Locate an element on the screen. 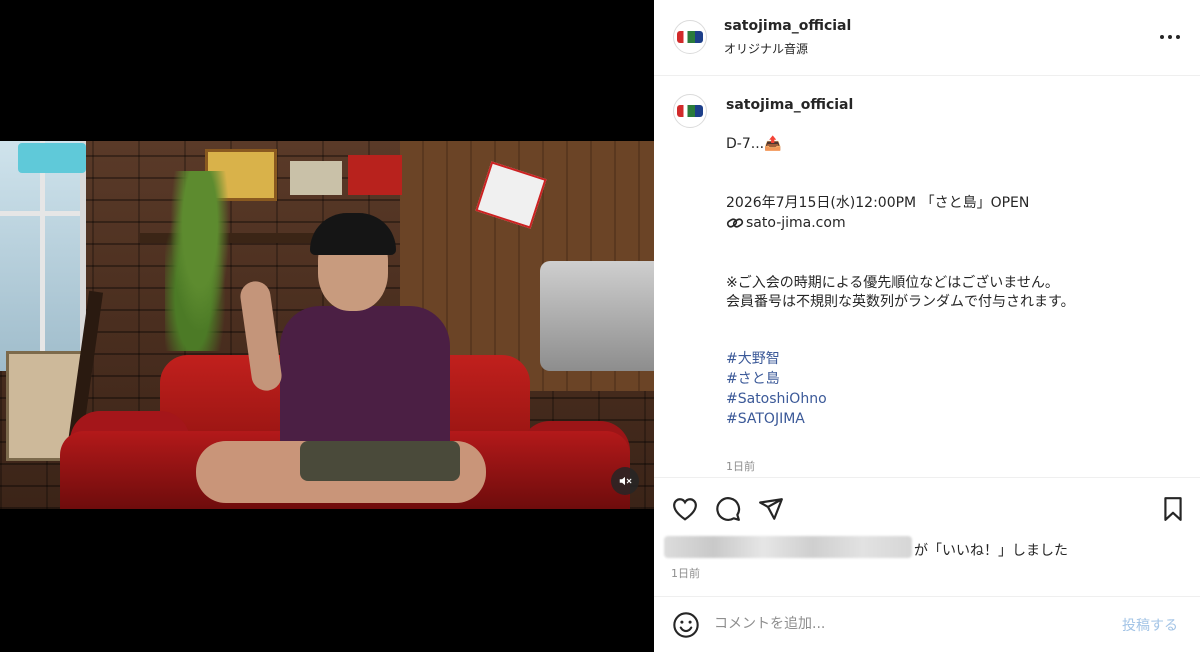 This screenshot has width=1200, height=652. smiley-icon is located at coordinates (686, 625).